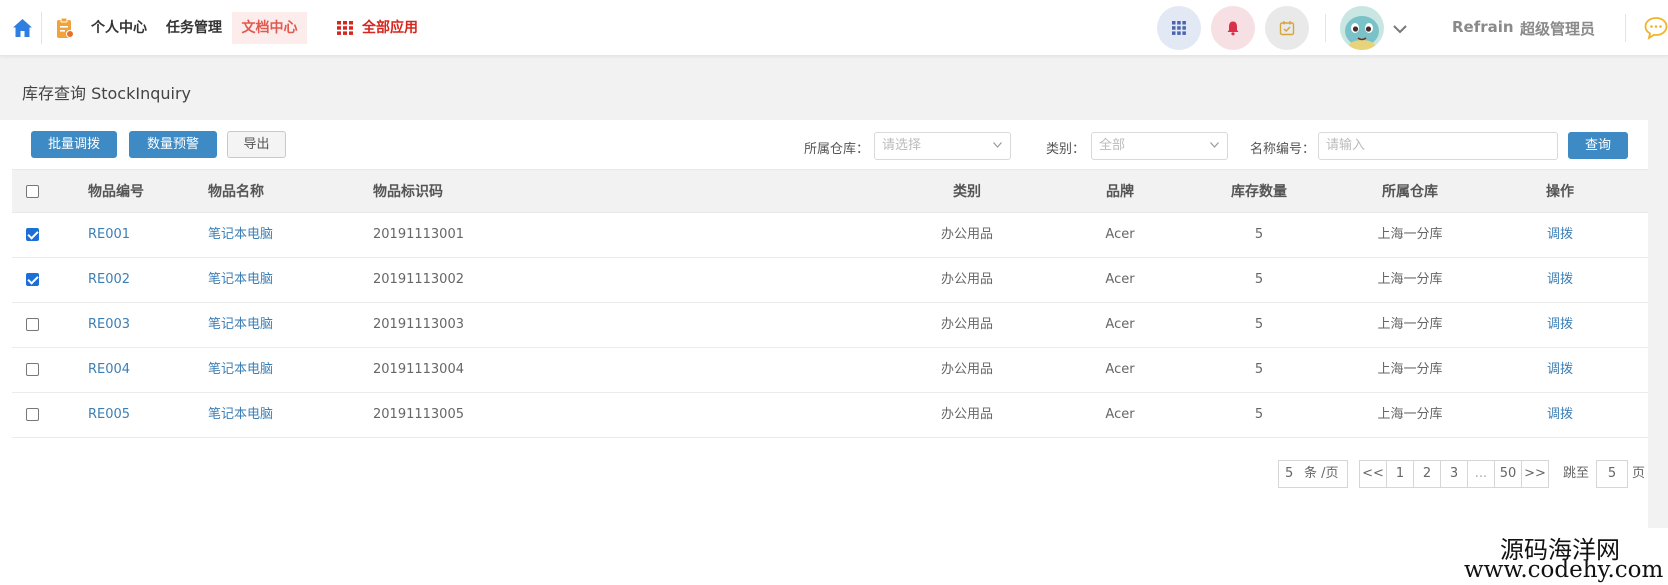 This screenshot has width=1668, height=585. Describe the element at coordinates (22, 28) in the screenshot. I see `home-icon` at that location.